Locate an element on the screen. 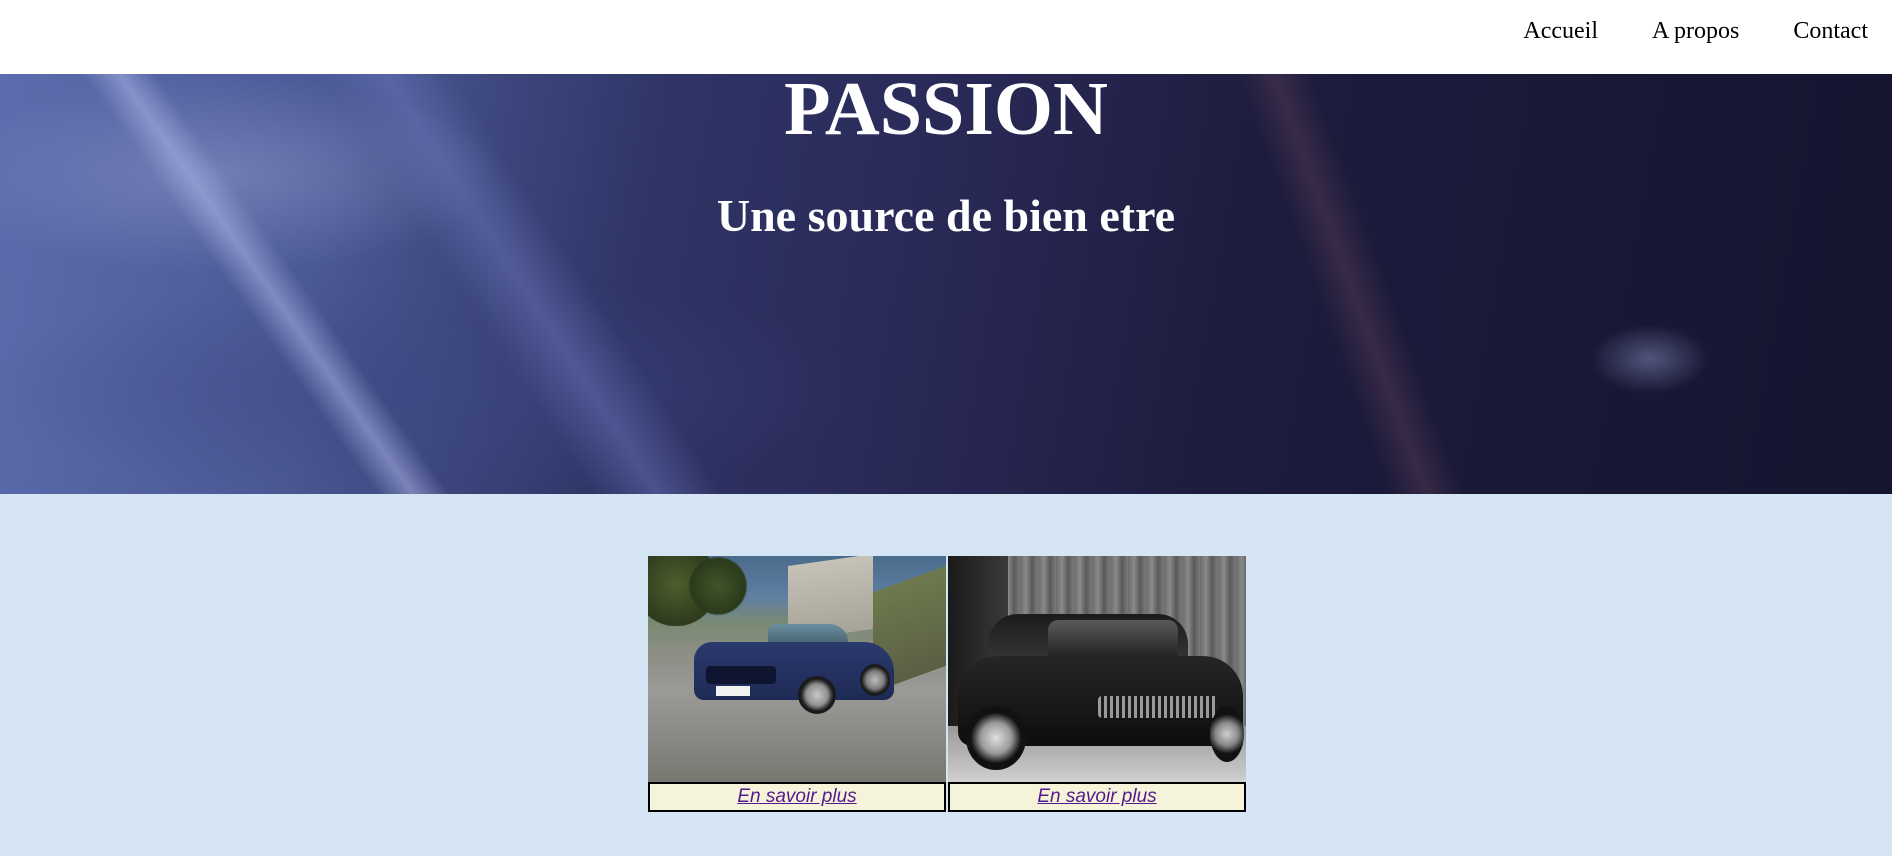  hero-background-shadow is located at coordinates (430, 384).